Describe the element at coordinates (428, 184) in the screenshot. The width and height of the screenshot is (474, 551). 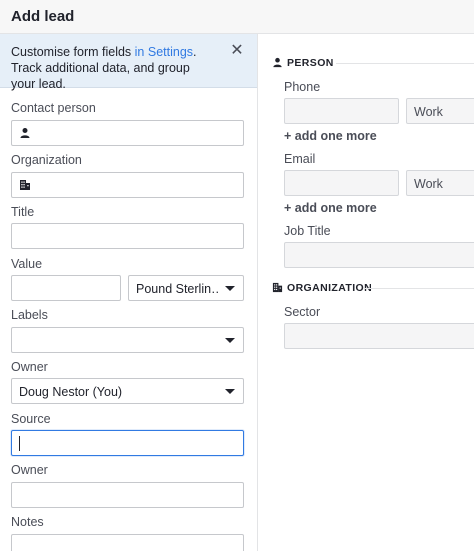
I see `email-type-value: Work` at that location.